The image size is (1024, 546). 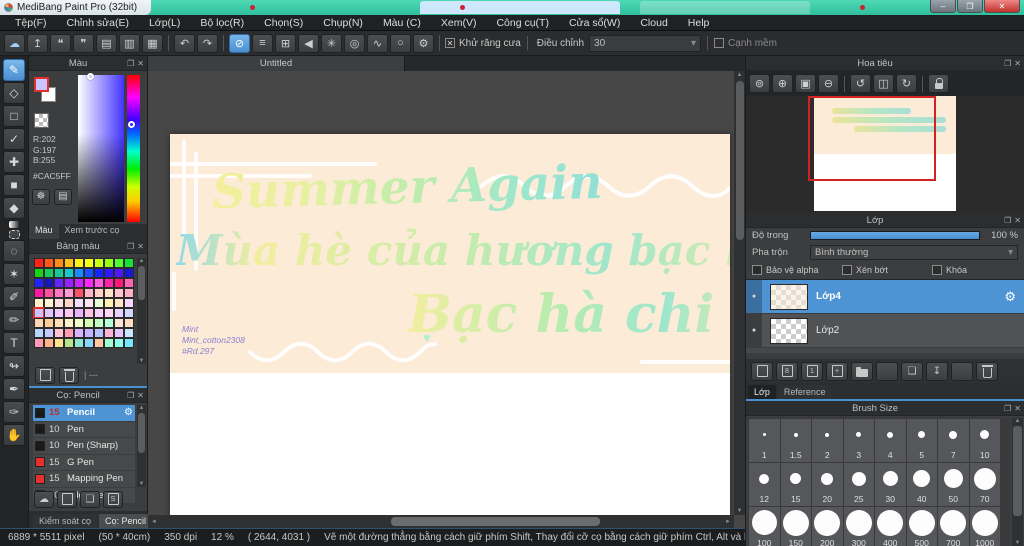 What do you see at coordinates (41, 84) in the screenshot?
I see `foreground-color-swatch` at bounding box center [41, 84].